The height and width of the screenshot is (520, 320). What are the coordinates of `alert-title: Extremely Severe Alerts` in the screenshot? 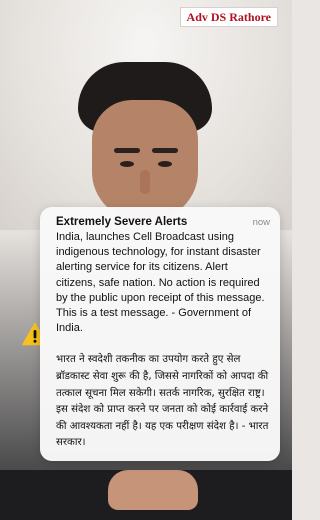 It's located at (122, 222).